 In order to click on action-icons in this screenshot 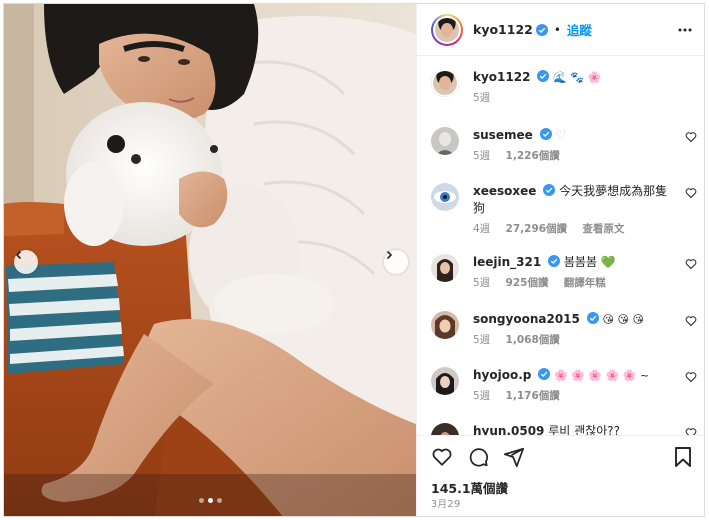, I will do `click(478, 457)`.